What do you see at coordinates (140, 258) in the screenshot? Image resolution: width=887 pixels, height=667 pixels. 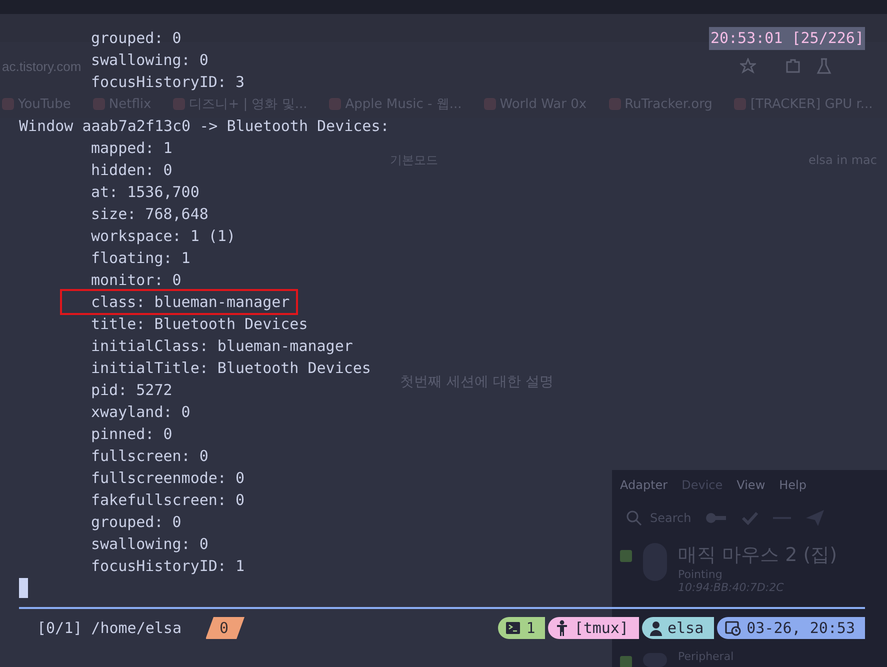 I see `property-line: floating: 1` at bounding box center [140, 258].